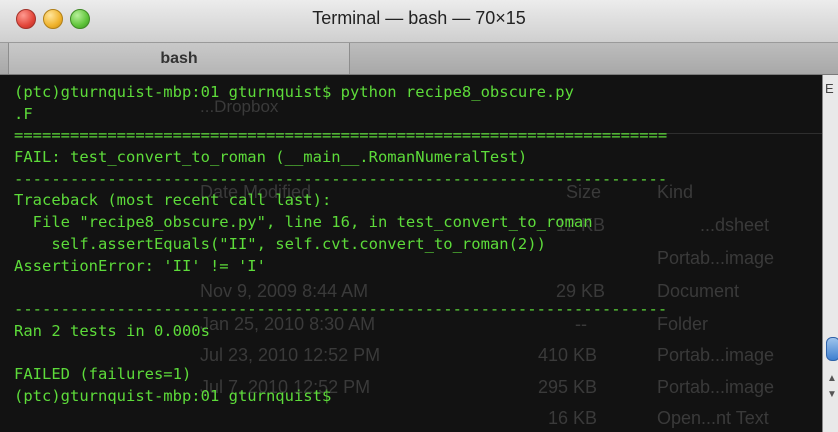 The height and width of the screenshot is (432, 838). Describe the element at coordinates (832, 378) in the screenshot. I see `scroll-up-arrow-icon: ▲` at that location.